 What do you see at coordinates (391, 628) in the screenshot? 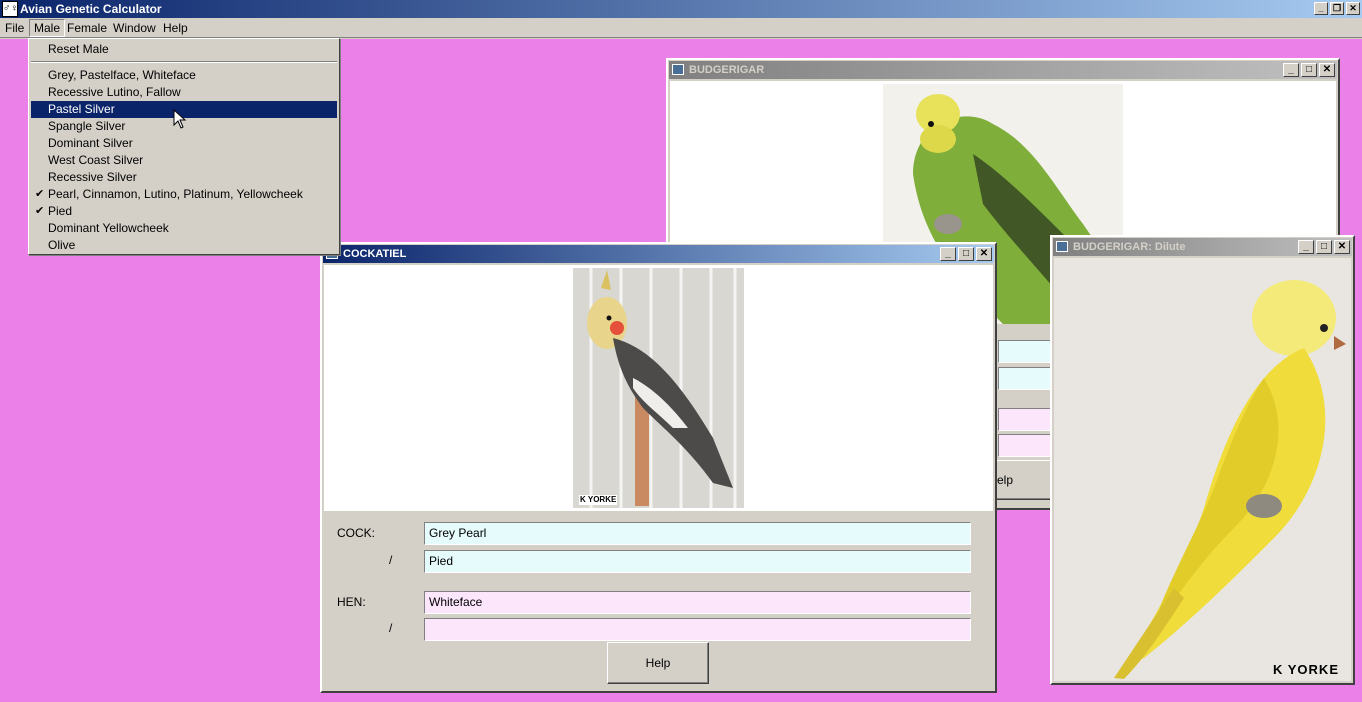
I see `hen-slash: /` at bounding box center [391, 628].